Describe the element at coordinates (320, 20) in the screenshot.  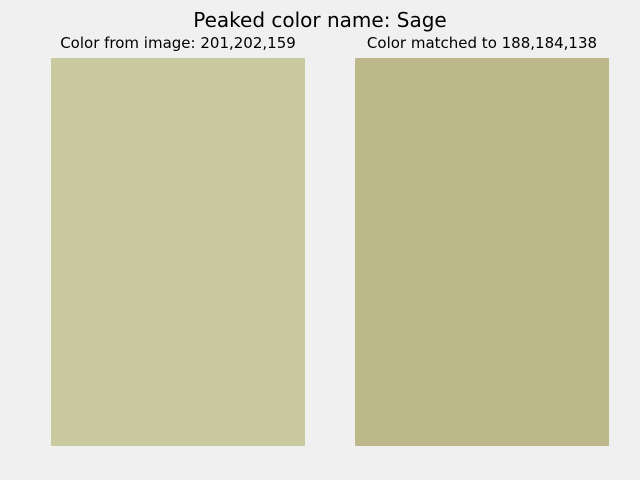
I see `figure-title: Peaked color name: Sage` at that location.